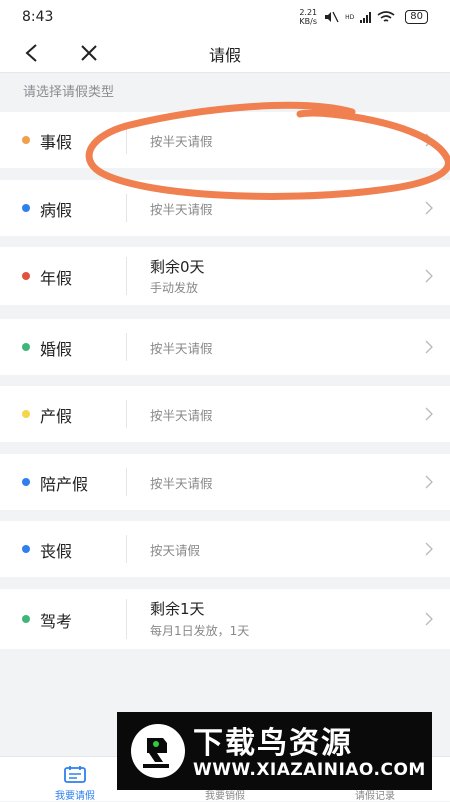 This screenshot has width=450, height=802. I want to click on mute-icon, so click(332, 17).